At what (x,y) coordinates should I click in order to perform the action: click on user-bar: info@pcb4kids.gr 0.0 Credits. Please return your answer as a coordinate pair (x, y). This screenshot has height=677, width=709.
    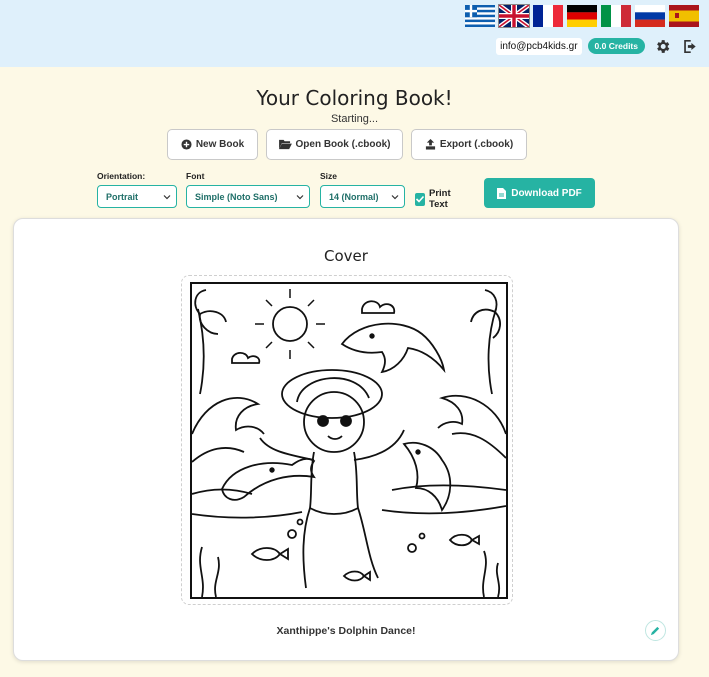
    Looking at the image, I should click on (598, 46).